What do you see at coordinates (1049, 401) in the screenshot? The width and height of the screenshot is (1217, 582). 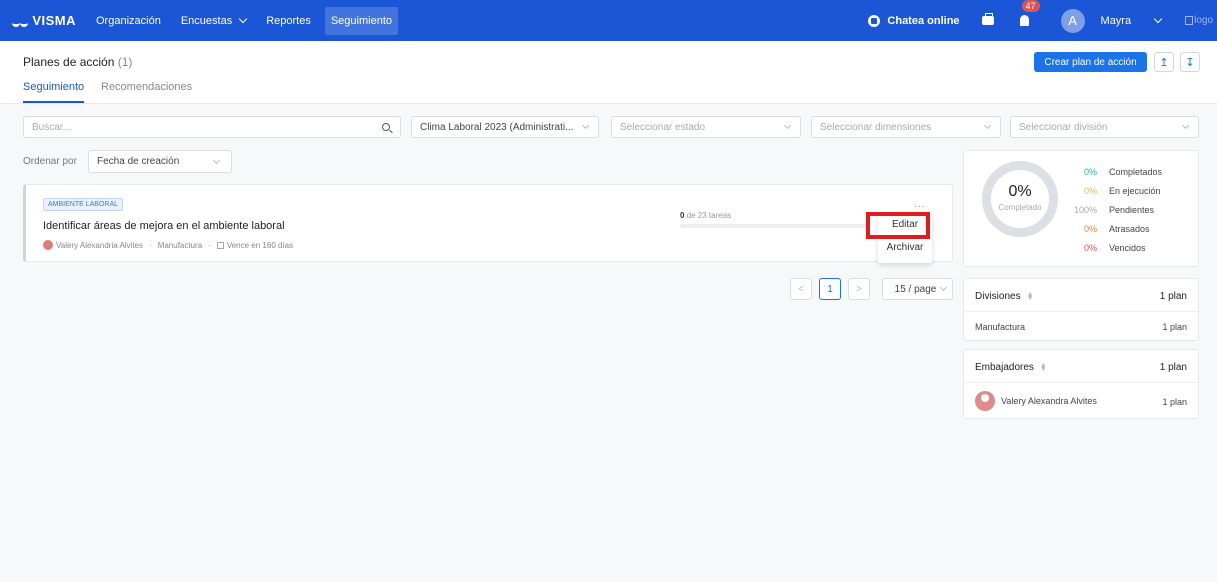 I see `ambassador-name: Valery Alexandra Alvites` at bounding box center [1049, 401].